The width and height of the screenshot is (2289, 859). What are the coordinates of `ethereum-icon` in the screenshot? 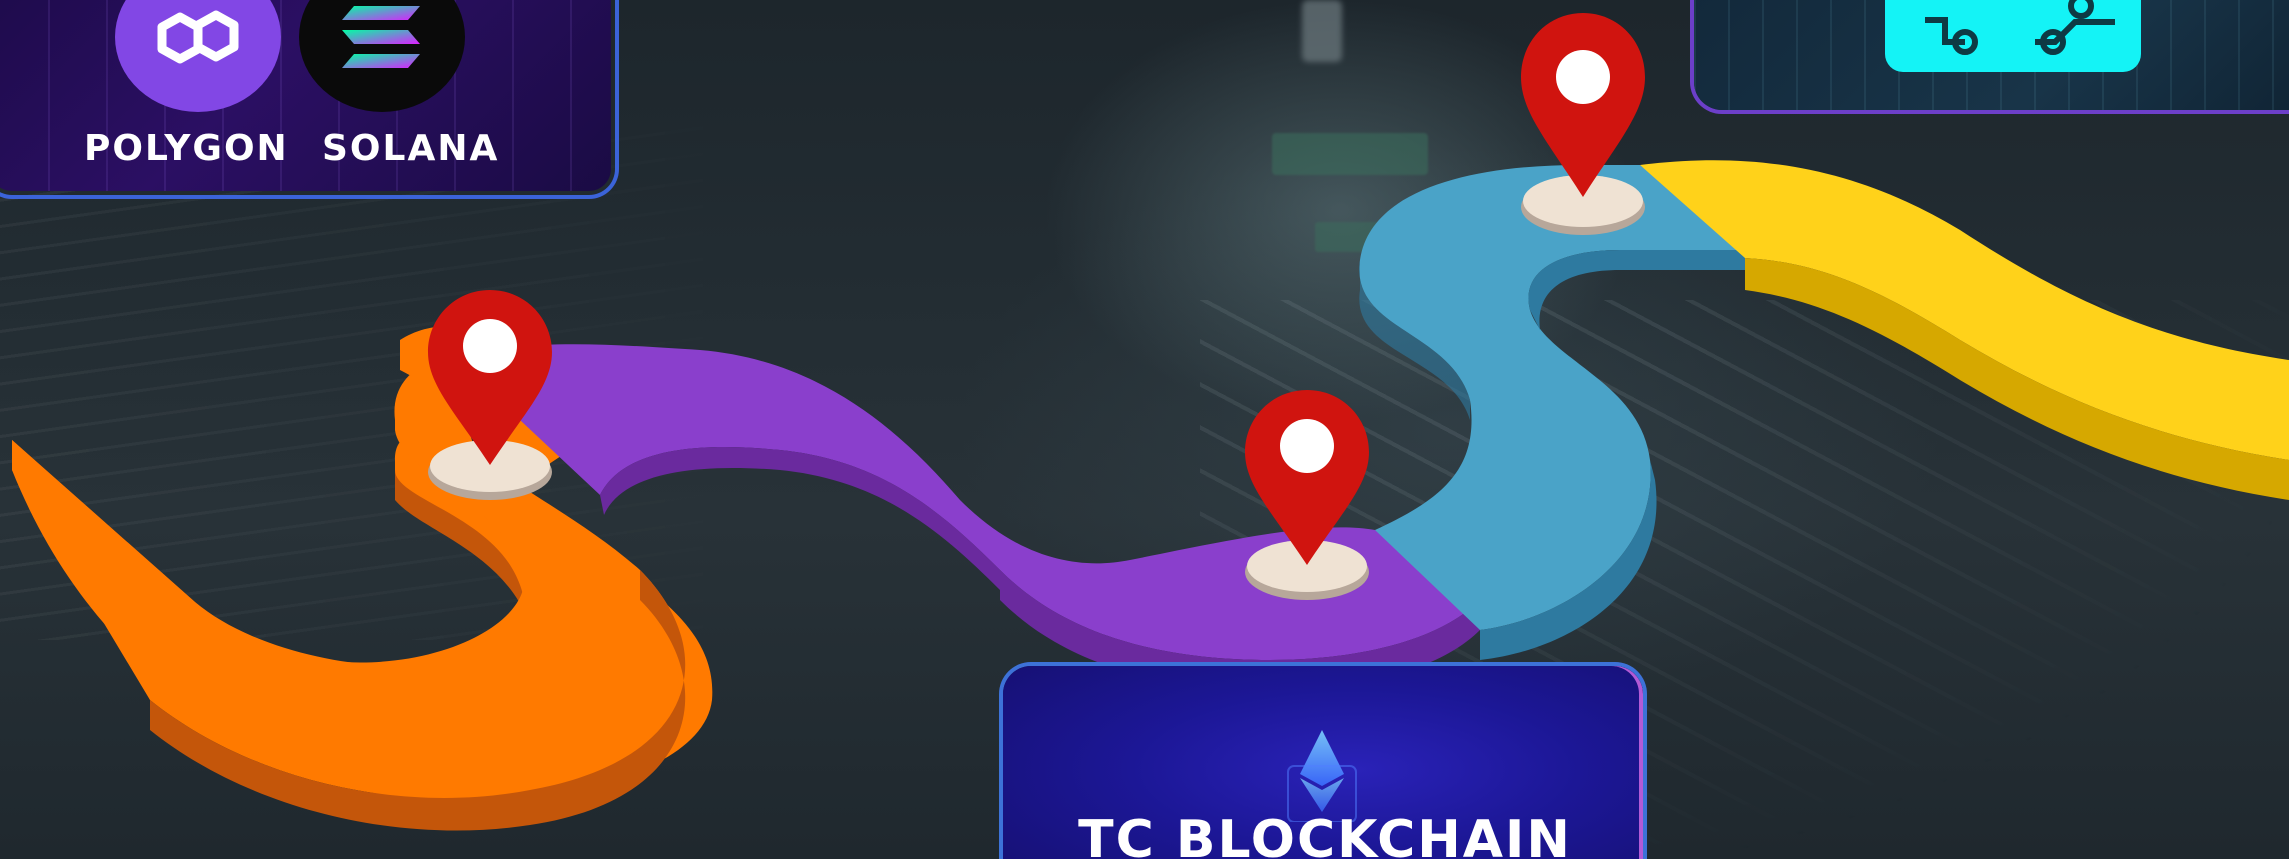 It's located at (1322, 776).